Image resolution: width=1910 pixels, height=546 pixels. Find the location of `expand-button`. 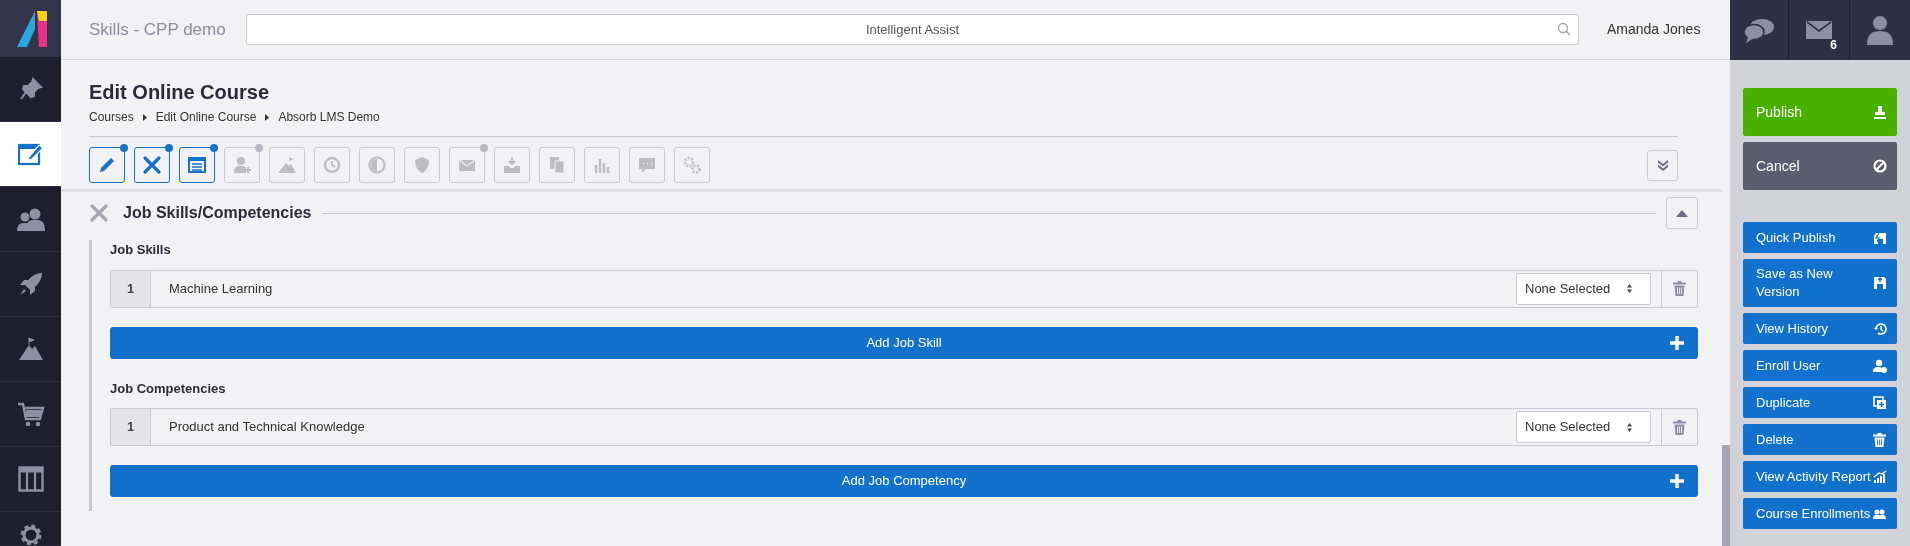

expand-button is located at coordinates (1662, 165).